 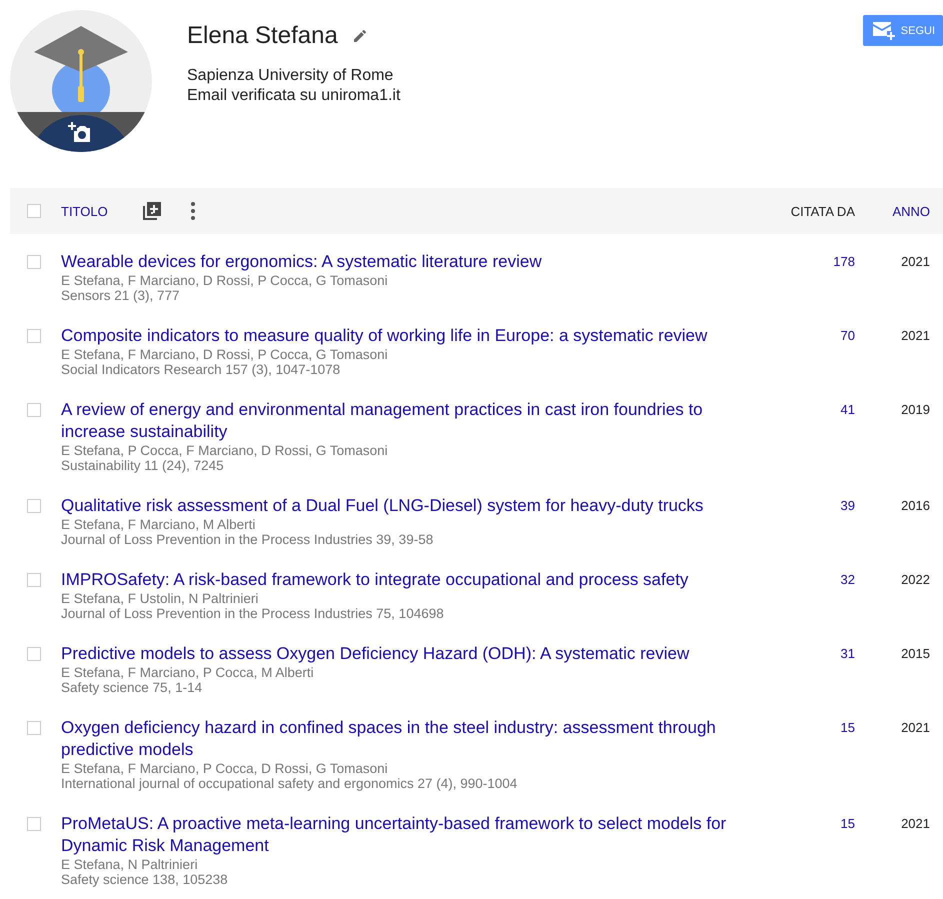 I want to click on article-title-link: Composite indicators to measure quality of working life in Europe: a systematic review, so click(x=411, y=336).